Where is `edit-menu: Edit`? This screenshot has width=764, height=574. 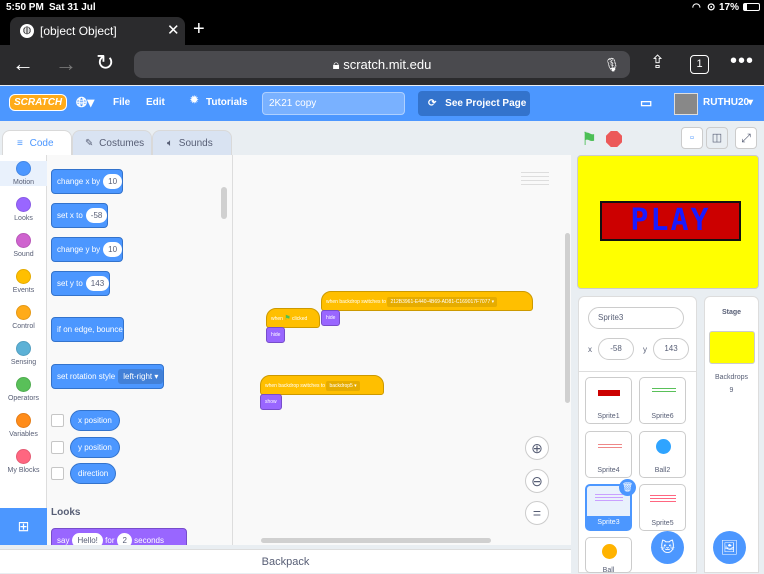 edit-menu: Edit is located at coordinates (155, 102).